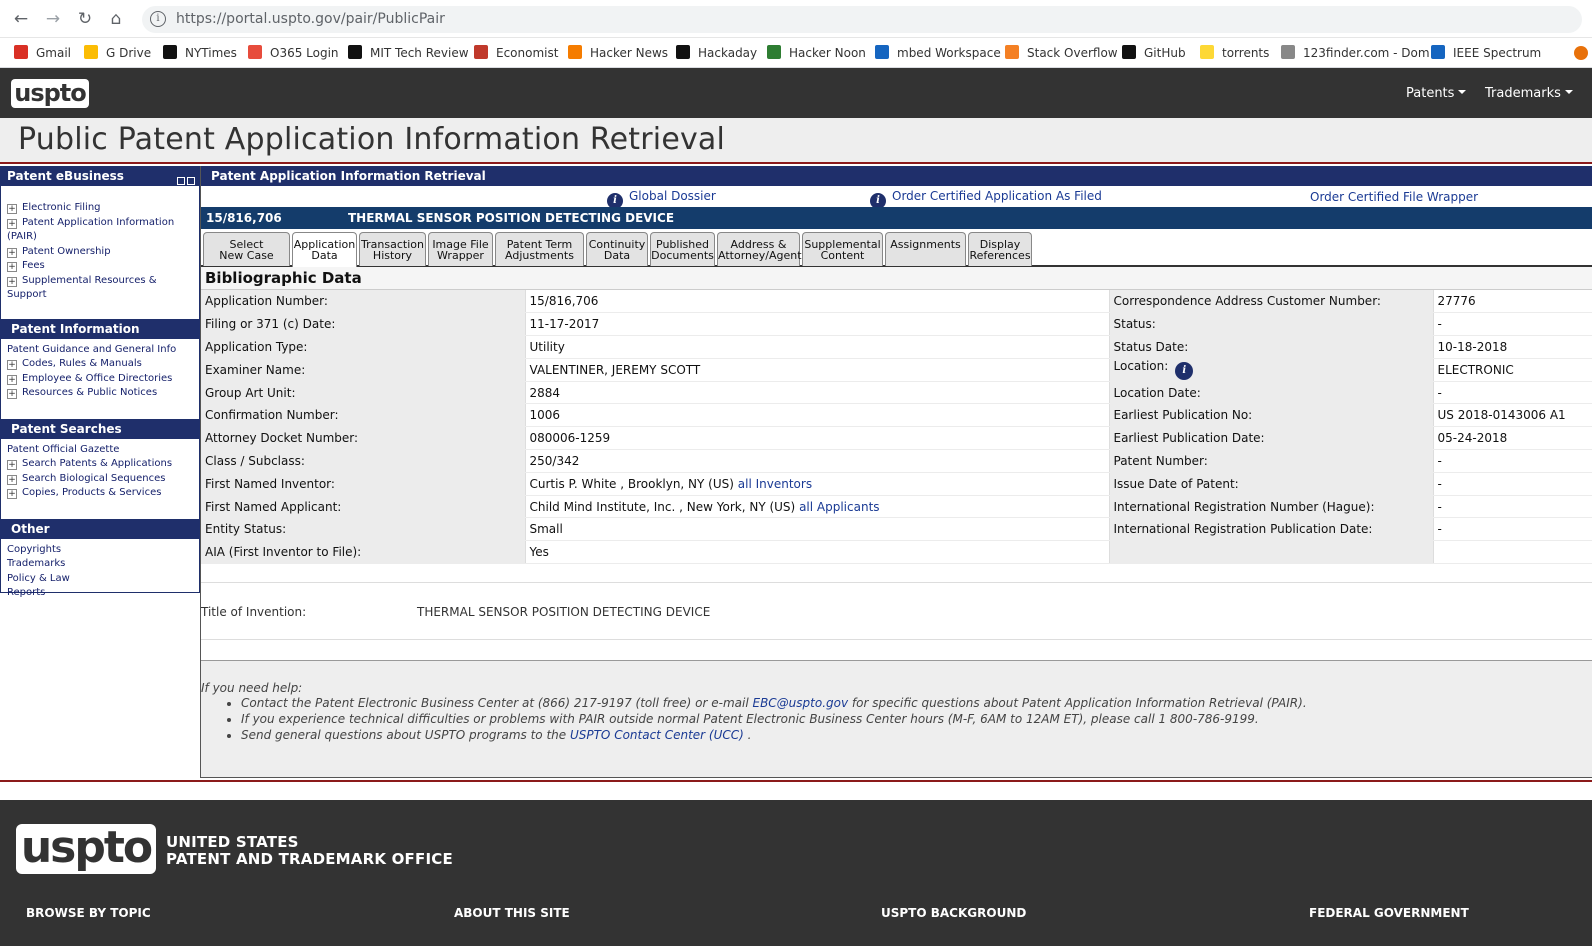  What do you see at coordinates (842, 249) in the screenshot?
I see `tab-supplemental-content: Supplemental Content` at bounding box center [842, 249].